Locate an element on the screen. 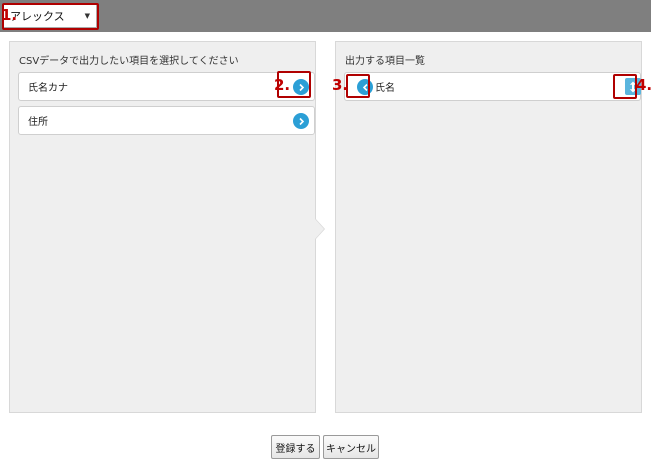 The image size is (651, 460). cancel-button: キャンセル is located at coordinates (351, 447).